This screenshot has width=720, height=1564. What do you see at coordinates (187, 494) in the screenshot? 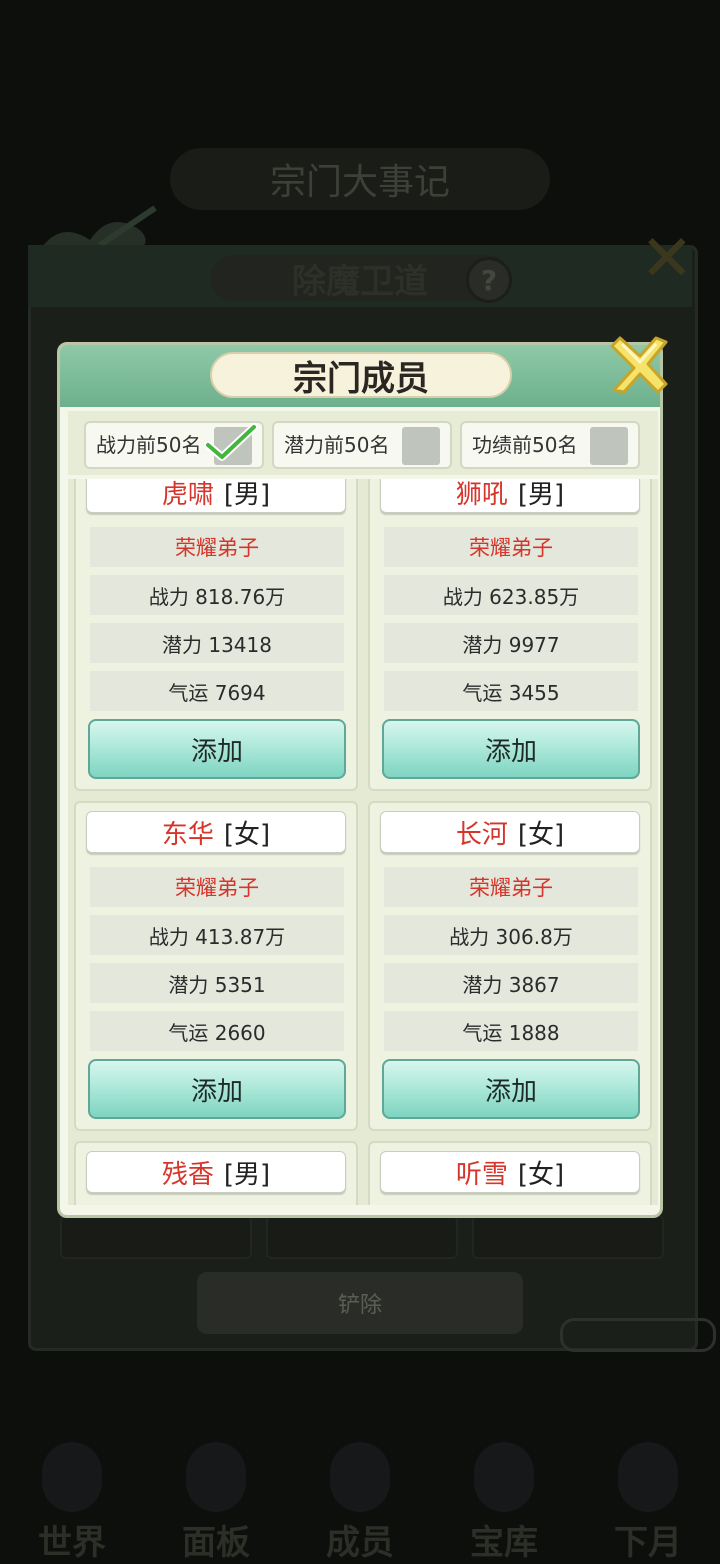
I see `member-name: 虎啸` at bounding box center [187, 494].